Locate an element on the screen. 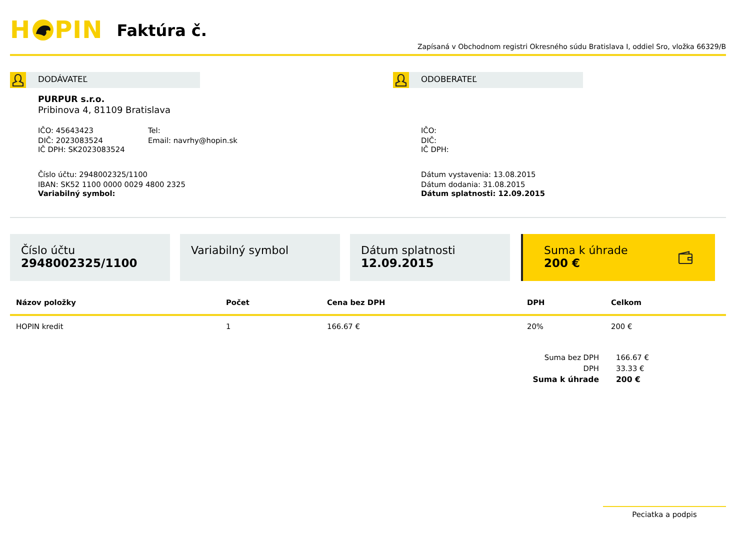 The width and height of the screenshot is (736, 543). card-value: 12.09.2015 is located at coordinates (397, 263).